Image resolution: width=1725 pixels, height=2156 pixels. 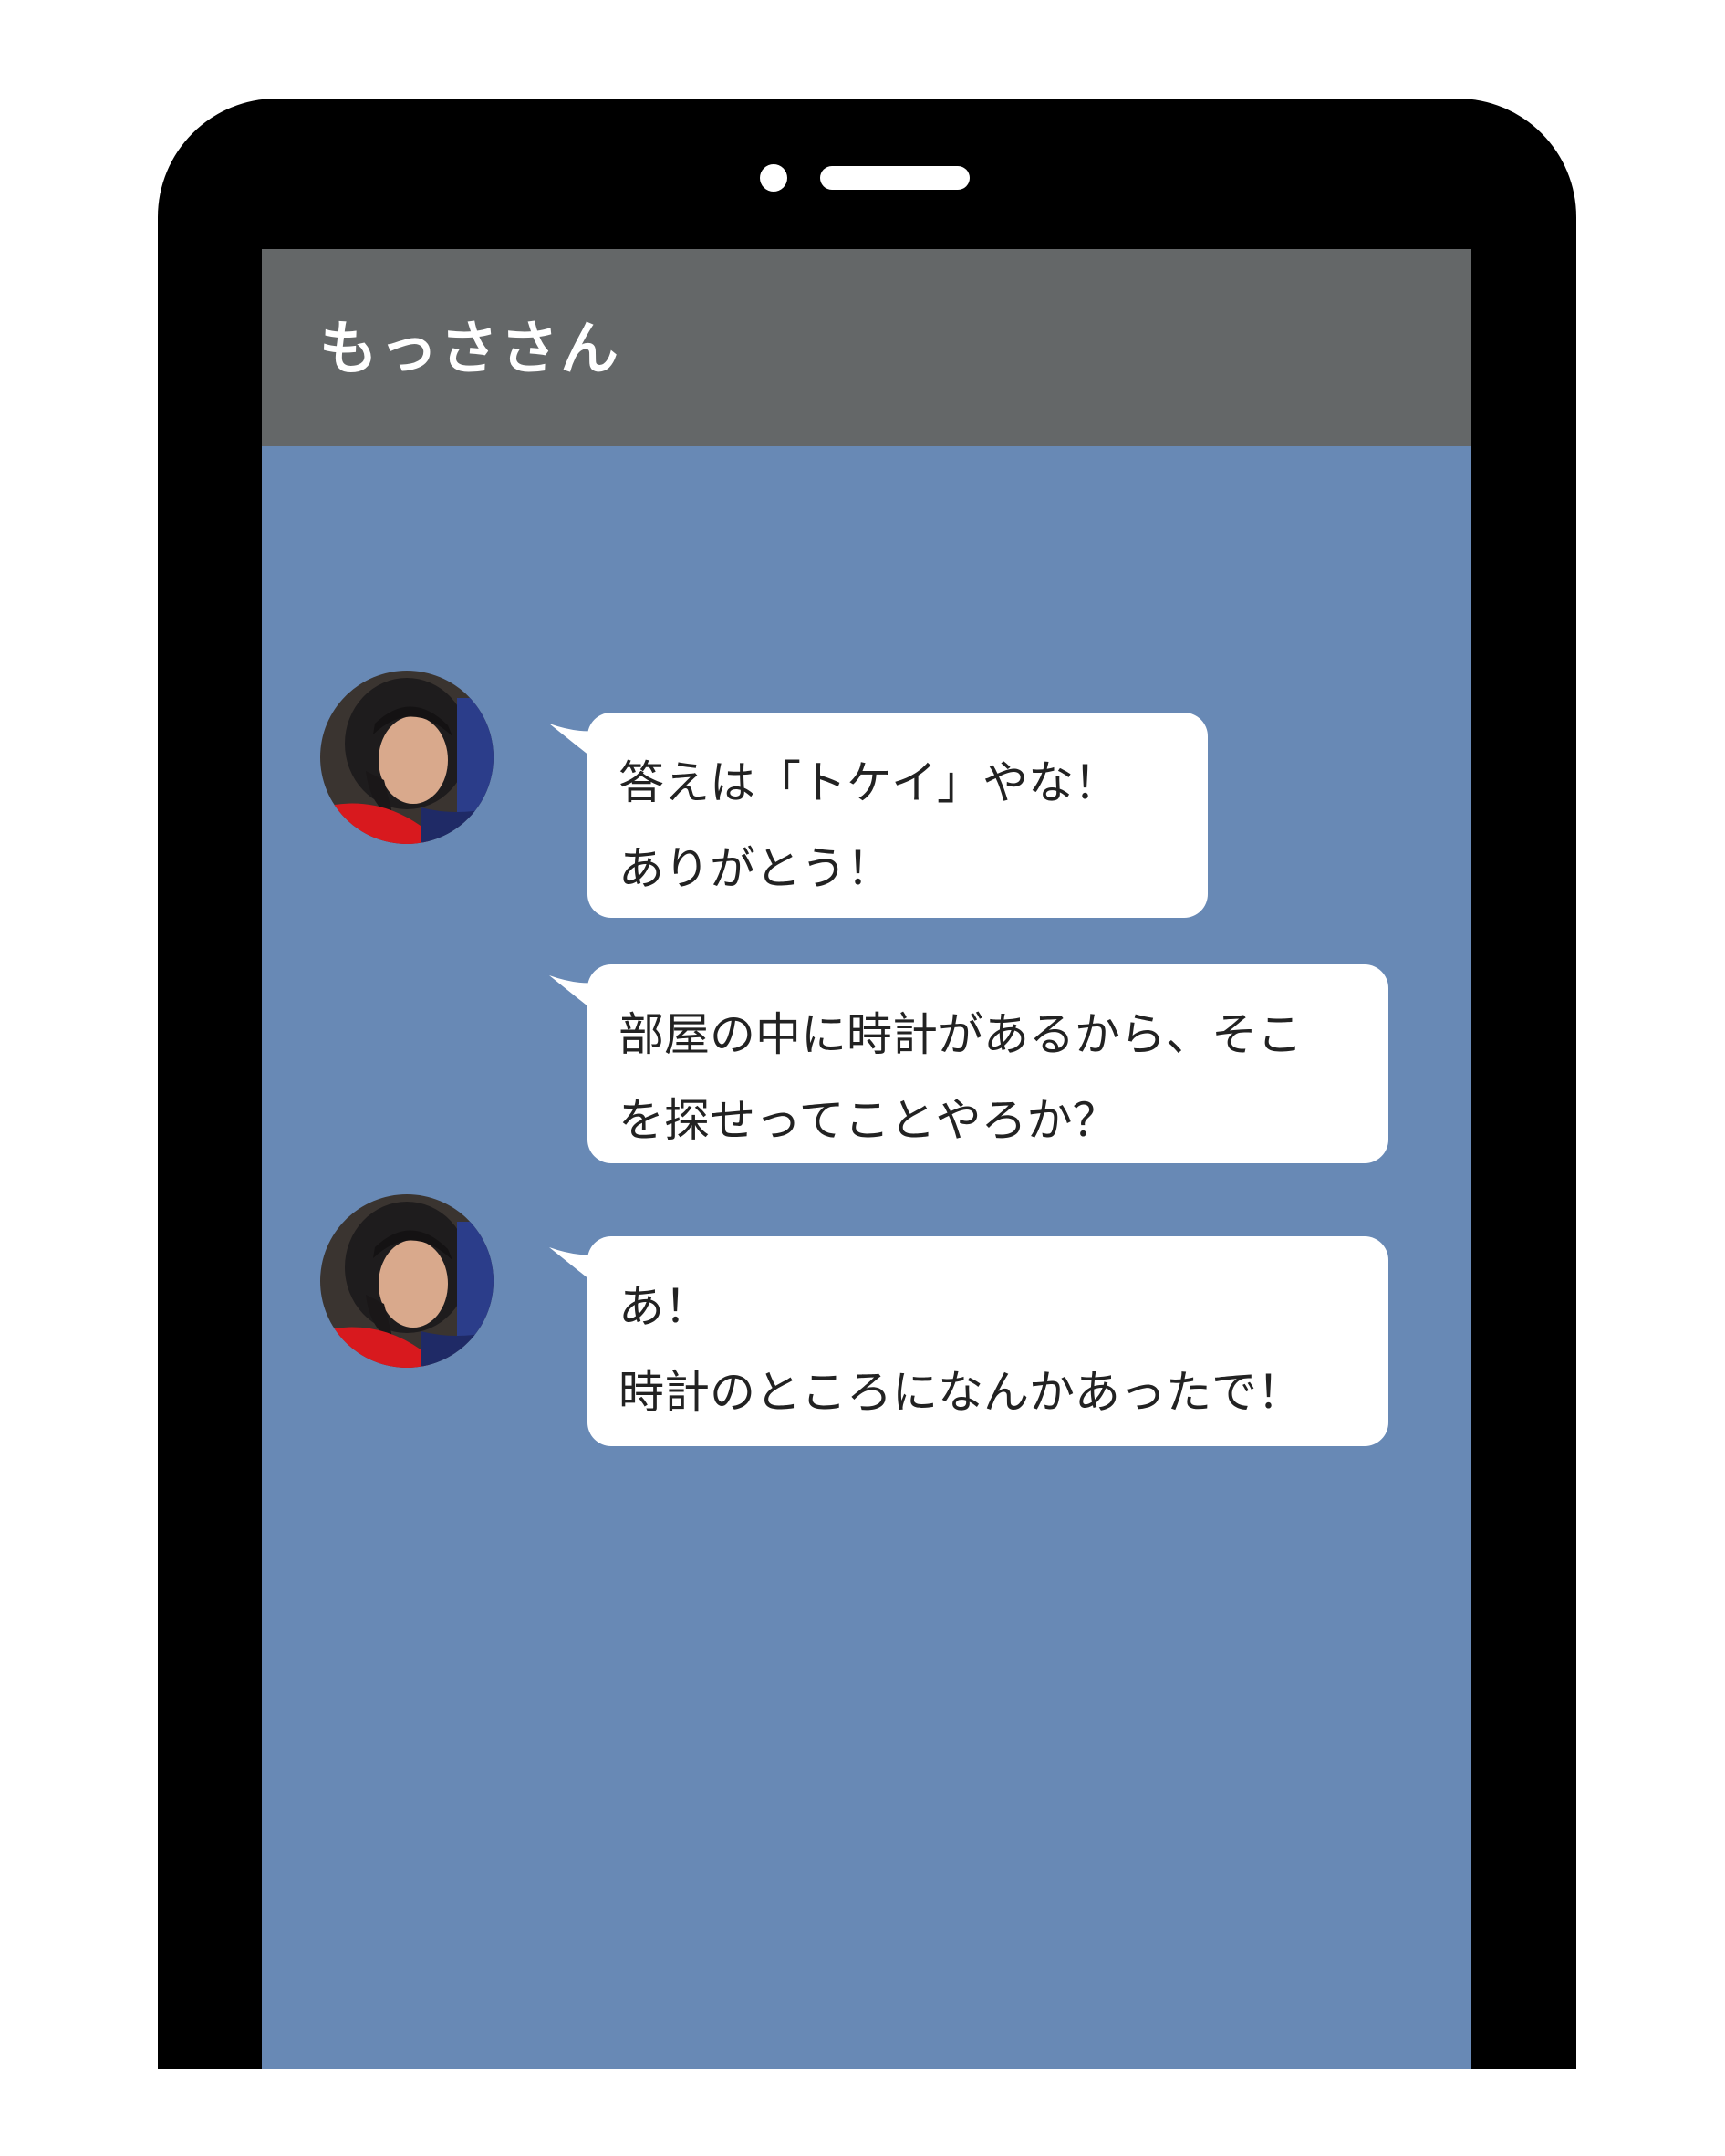 What do you see at coordinates (664, 1307) in the screenshot?
I see `message-text: あ！` at bounding box center [664, 1307].